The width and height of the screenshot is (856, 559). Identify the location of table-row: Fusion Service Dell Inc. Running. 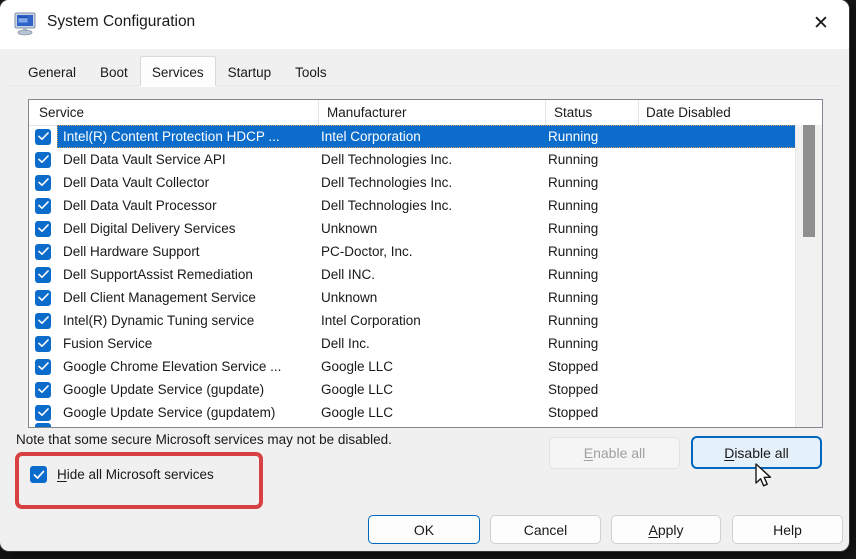
(412, 343).